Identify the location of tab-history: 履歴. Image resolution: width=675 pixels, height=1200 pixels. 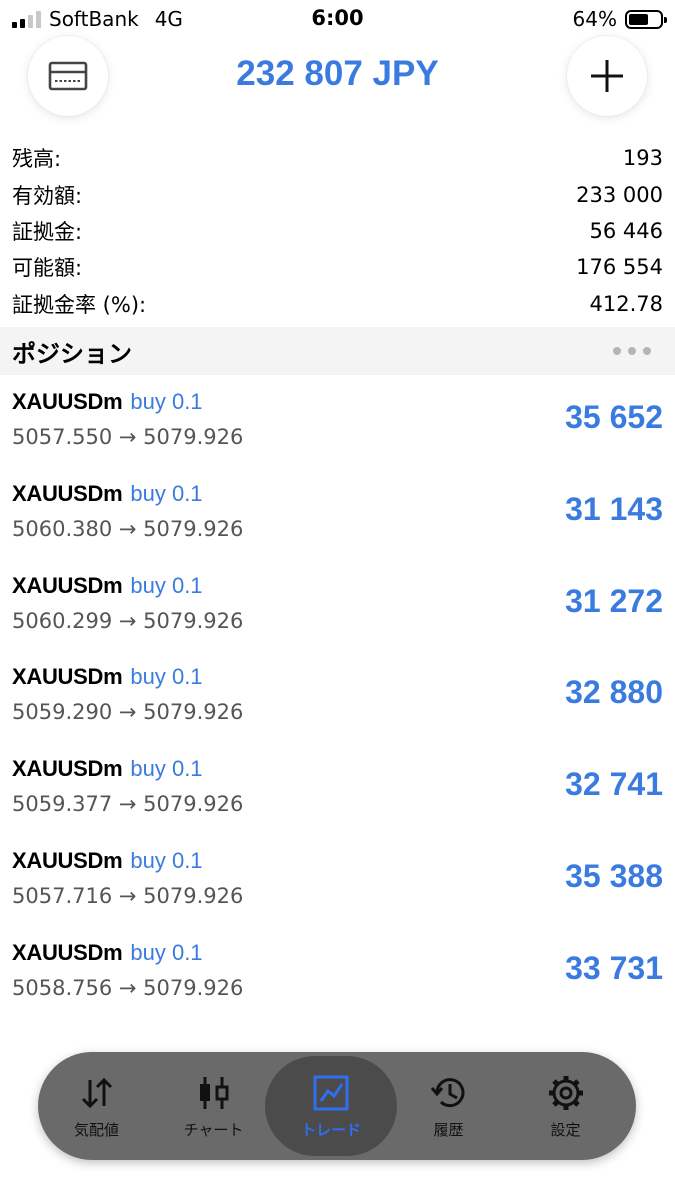
(448, 1106).